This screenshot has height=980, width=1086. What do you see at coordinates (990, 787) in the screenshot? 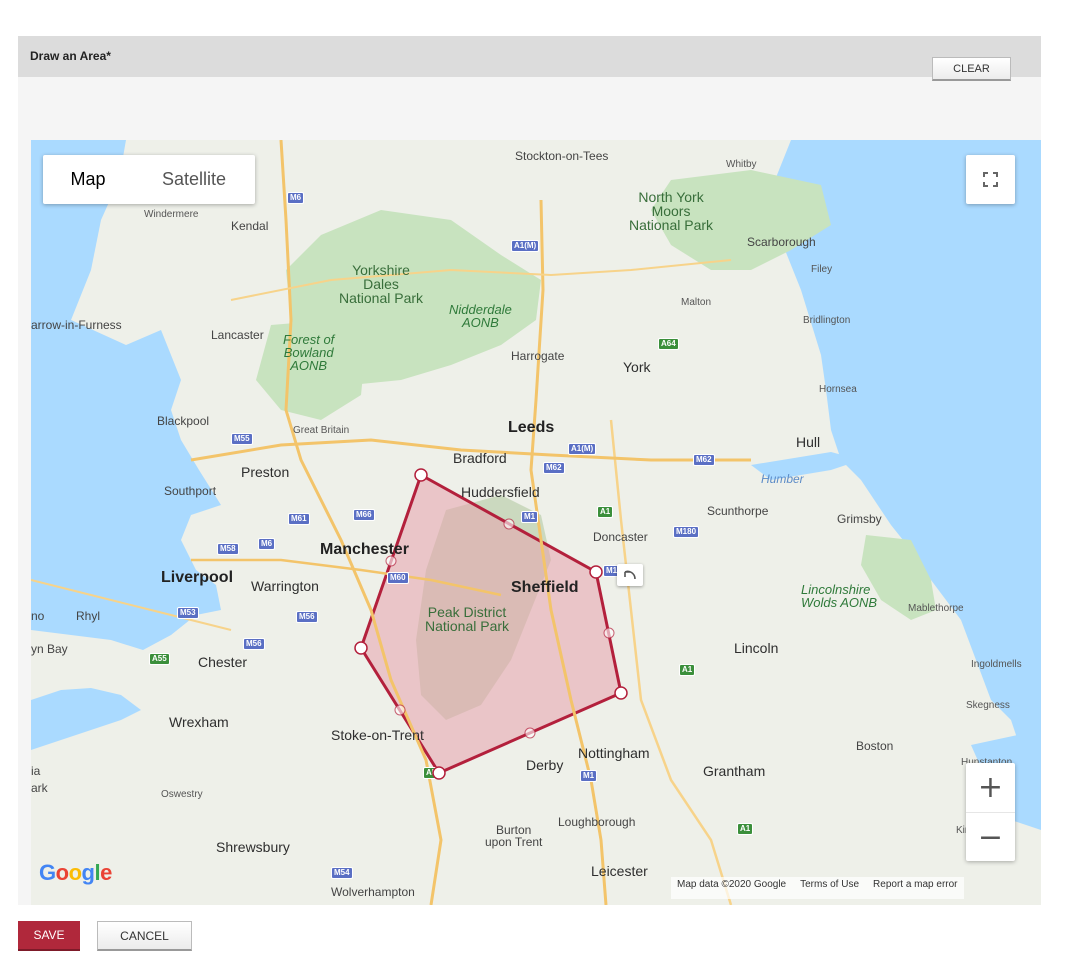
I see `zoom-in-button: +` at bounding box center [990, 787].